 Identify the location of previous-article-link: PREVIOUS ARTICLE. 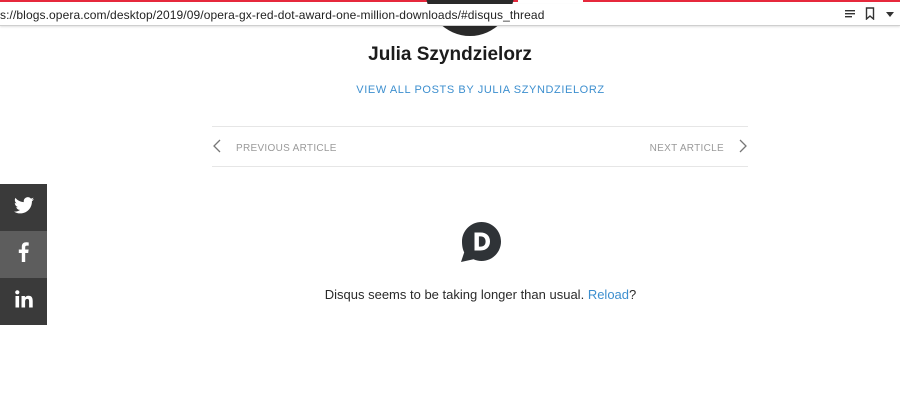
(274, 148).